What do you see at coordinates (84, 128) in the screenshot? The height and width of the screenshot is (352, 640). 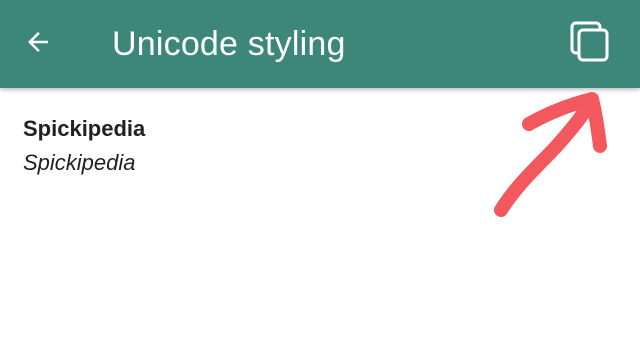 I see `bold-text: Spickipedia` at bounding box center [84, 128].